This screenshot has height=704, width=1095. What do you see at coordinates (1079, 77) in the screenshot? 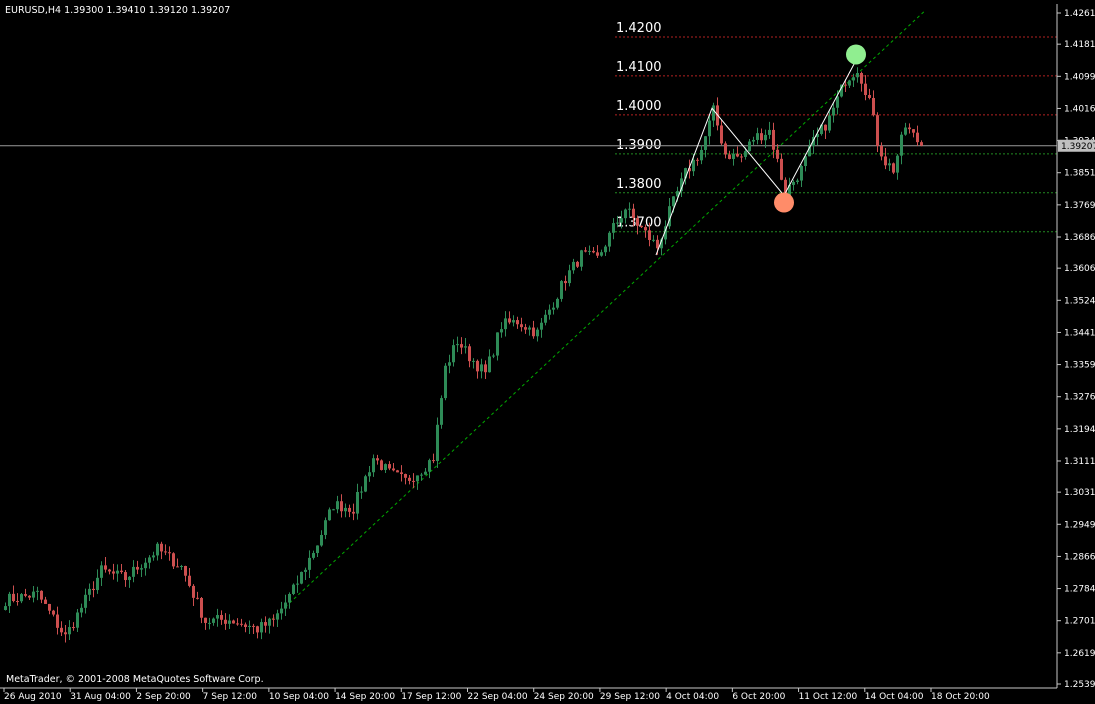
I see `y-tick-label: 1.40990` at bounding box center [1079, 77].